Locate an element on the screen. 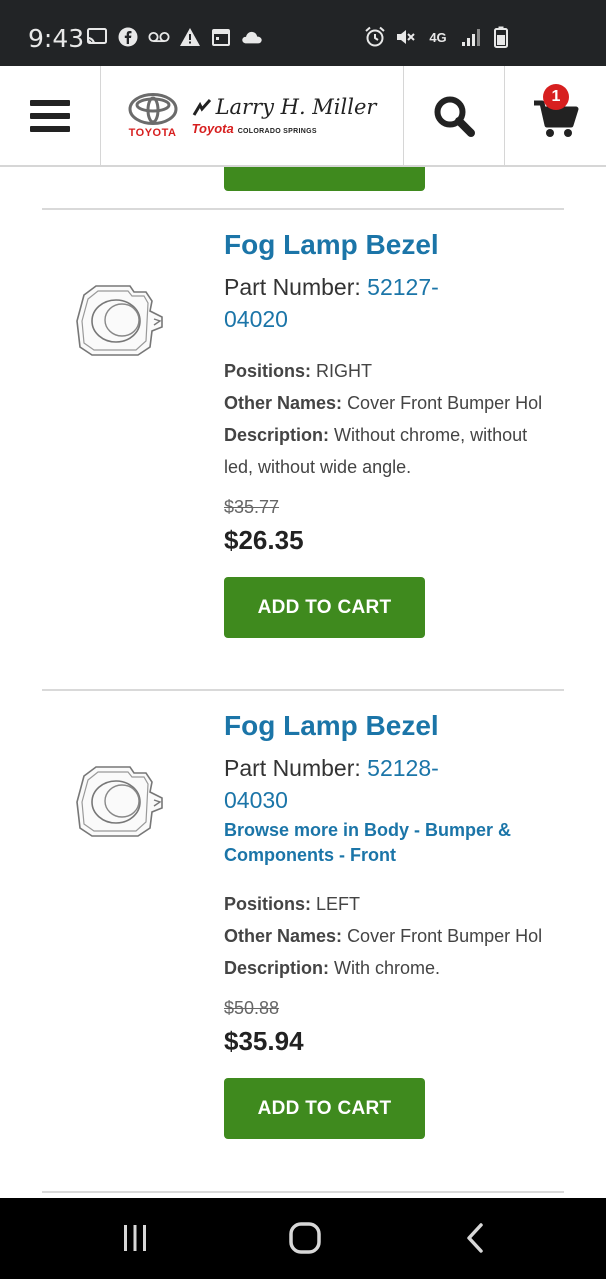  status-right-icons: 4G is located at coordinates (438, 37).